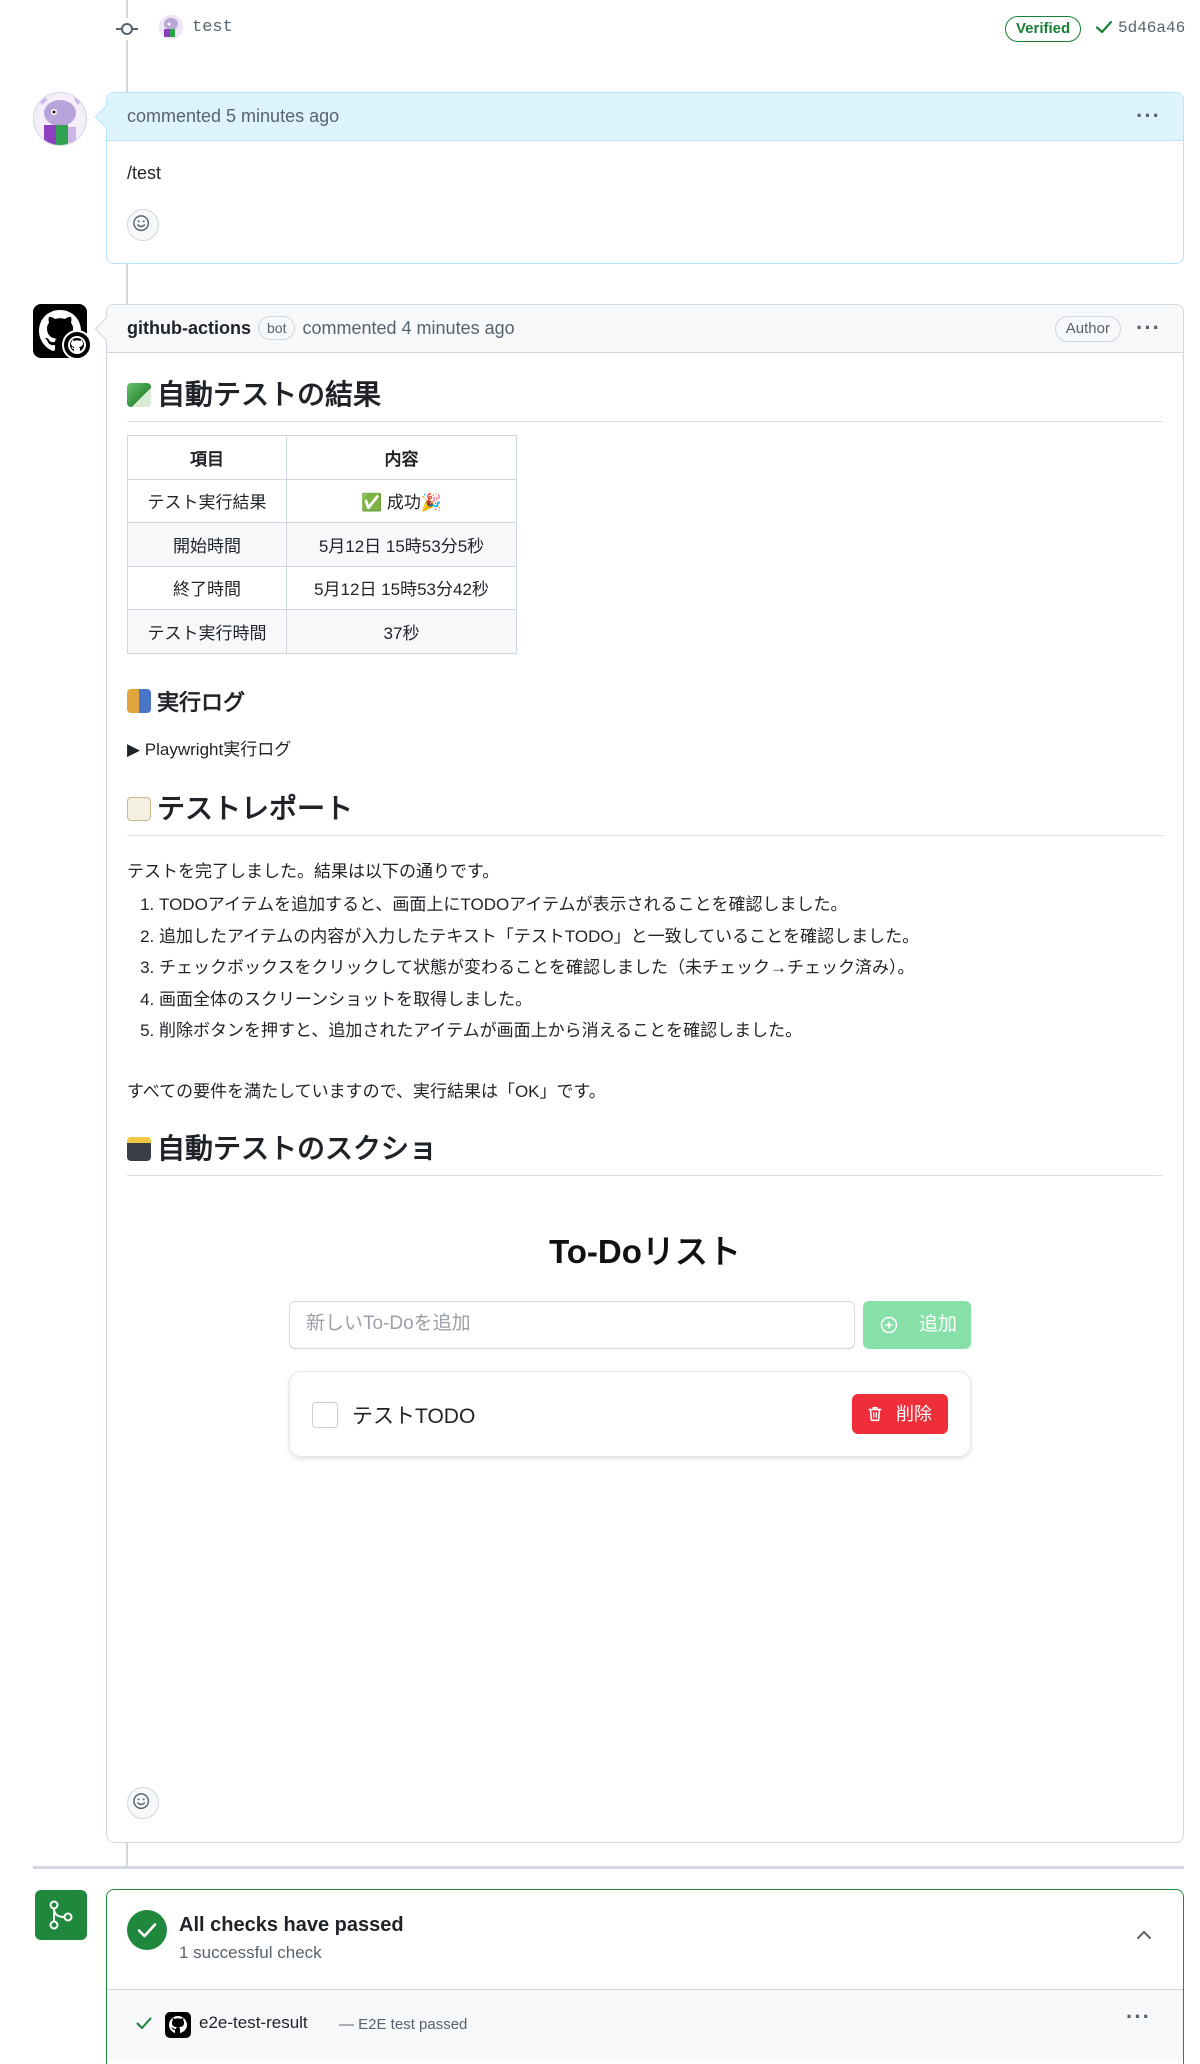  Describe the element at coordinates (139, 1149) in the screenshot. I see `camera-flash-icon` at that location.